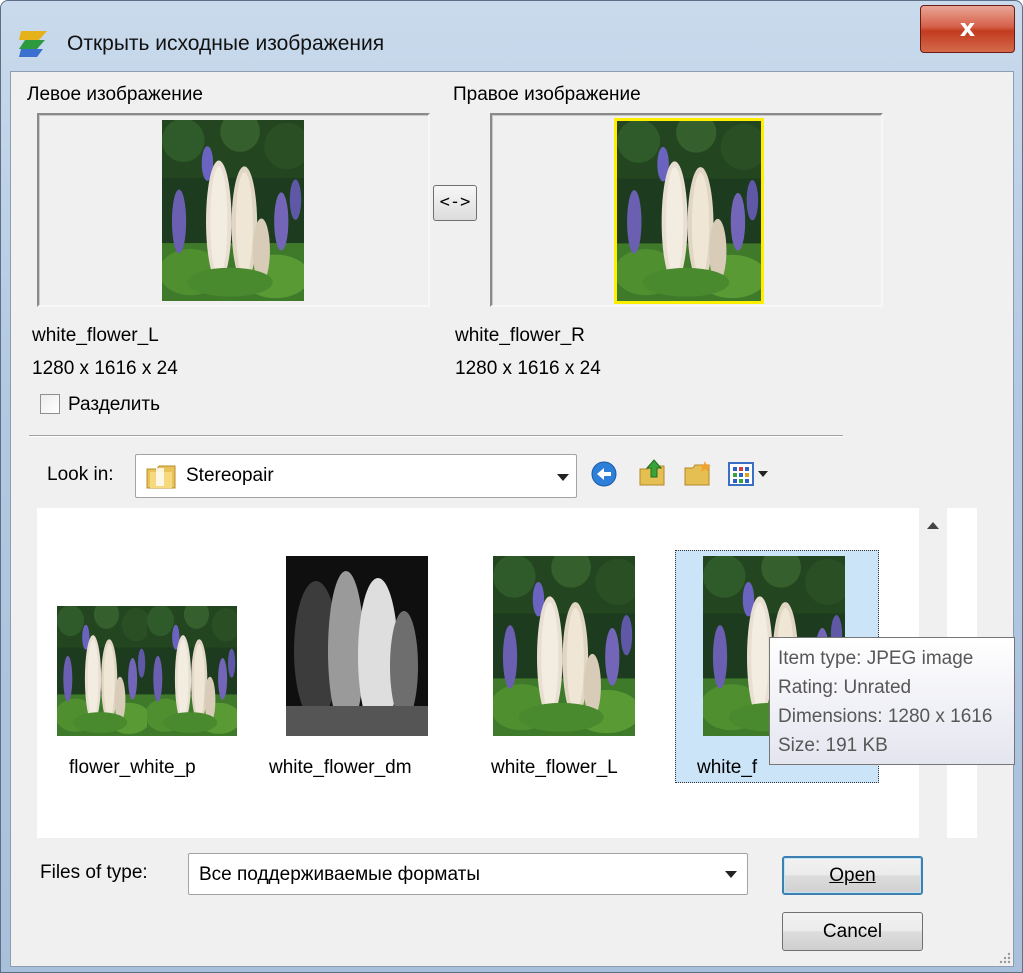  I want to click on swap-images-button: <->, so click(455, 203).